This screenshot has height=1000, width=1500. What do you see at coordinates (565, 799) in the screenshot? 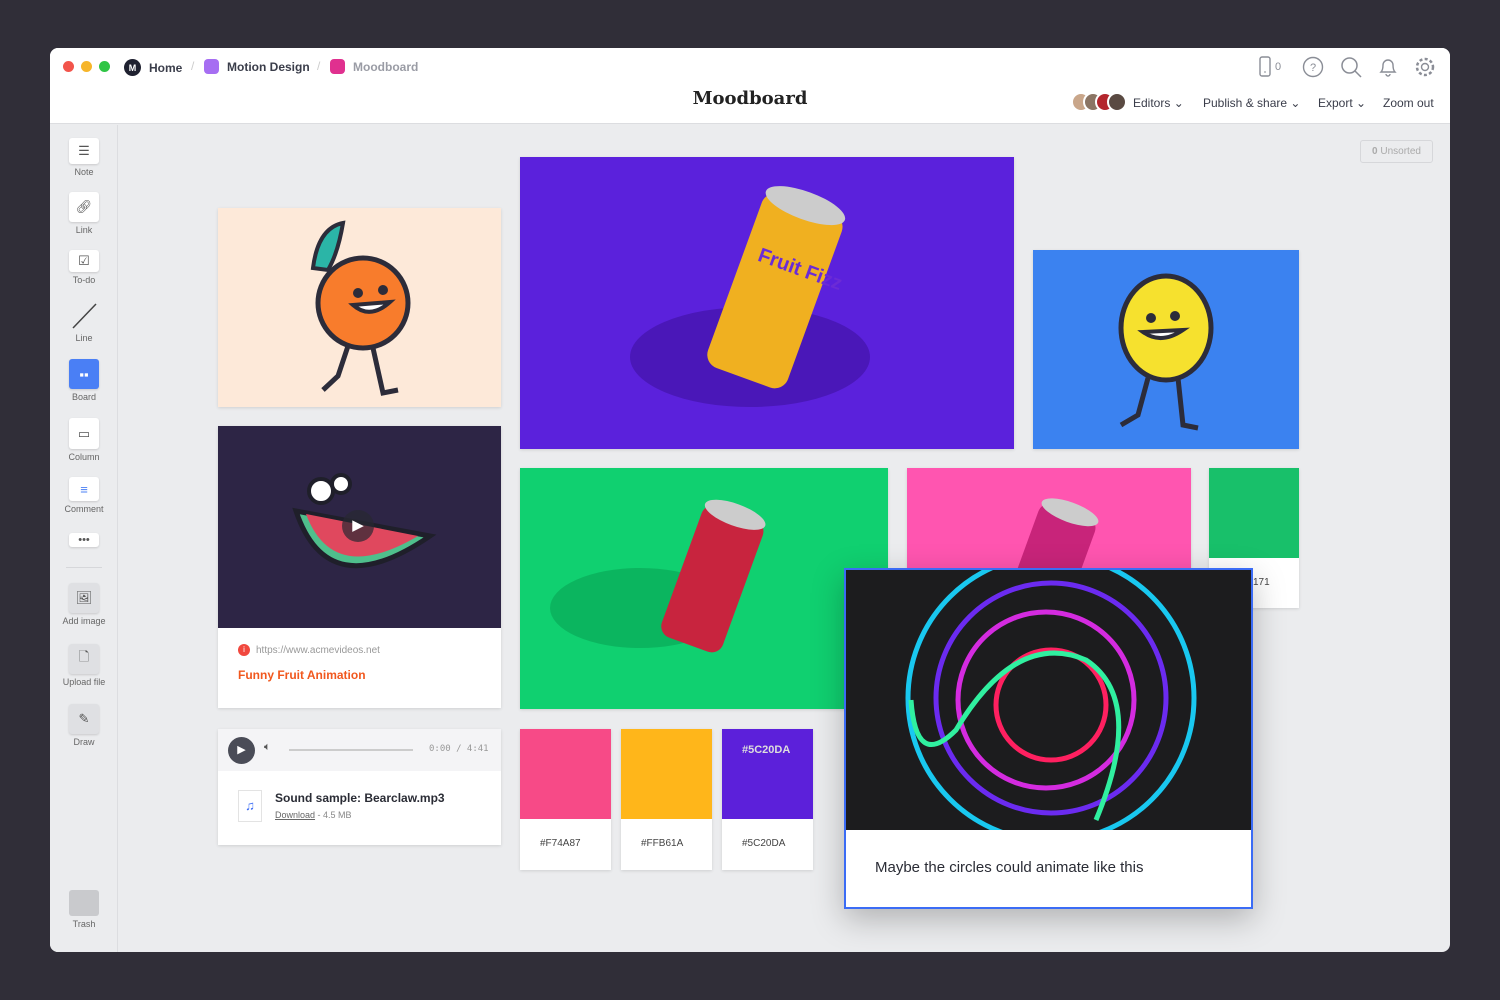
I see `color-swatch-card: #F74A87` at bounding box center [565, 799].